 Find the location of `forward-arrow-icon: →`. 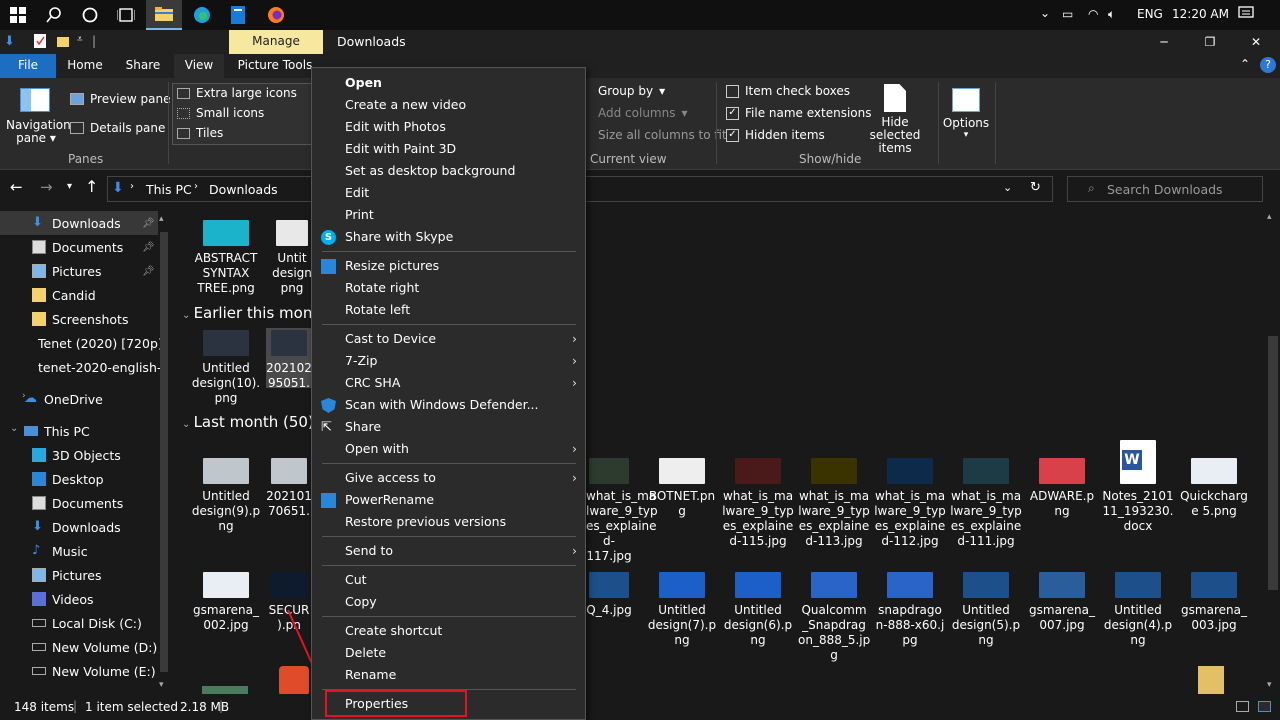

forward-arrow-icon: → is located at coordinates (46, 187).